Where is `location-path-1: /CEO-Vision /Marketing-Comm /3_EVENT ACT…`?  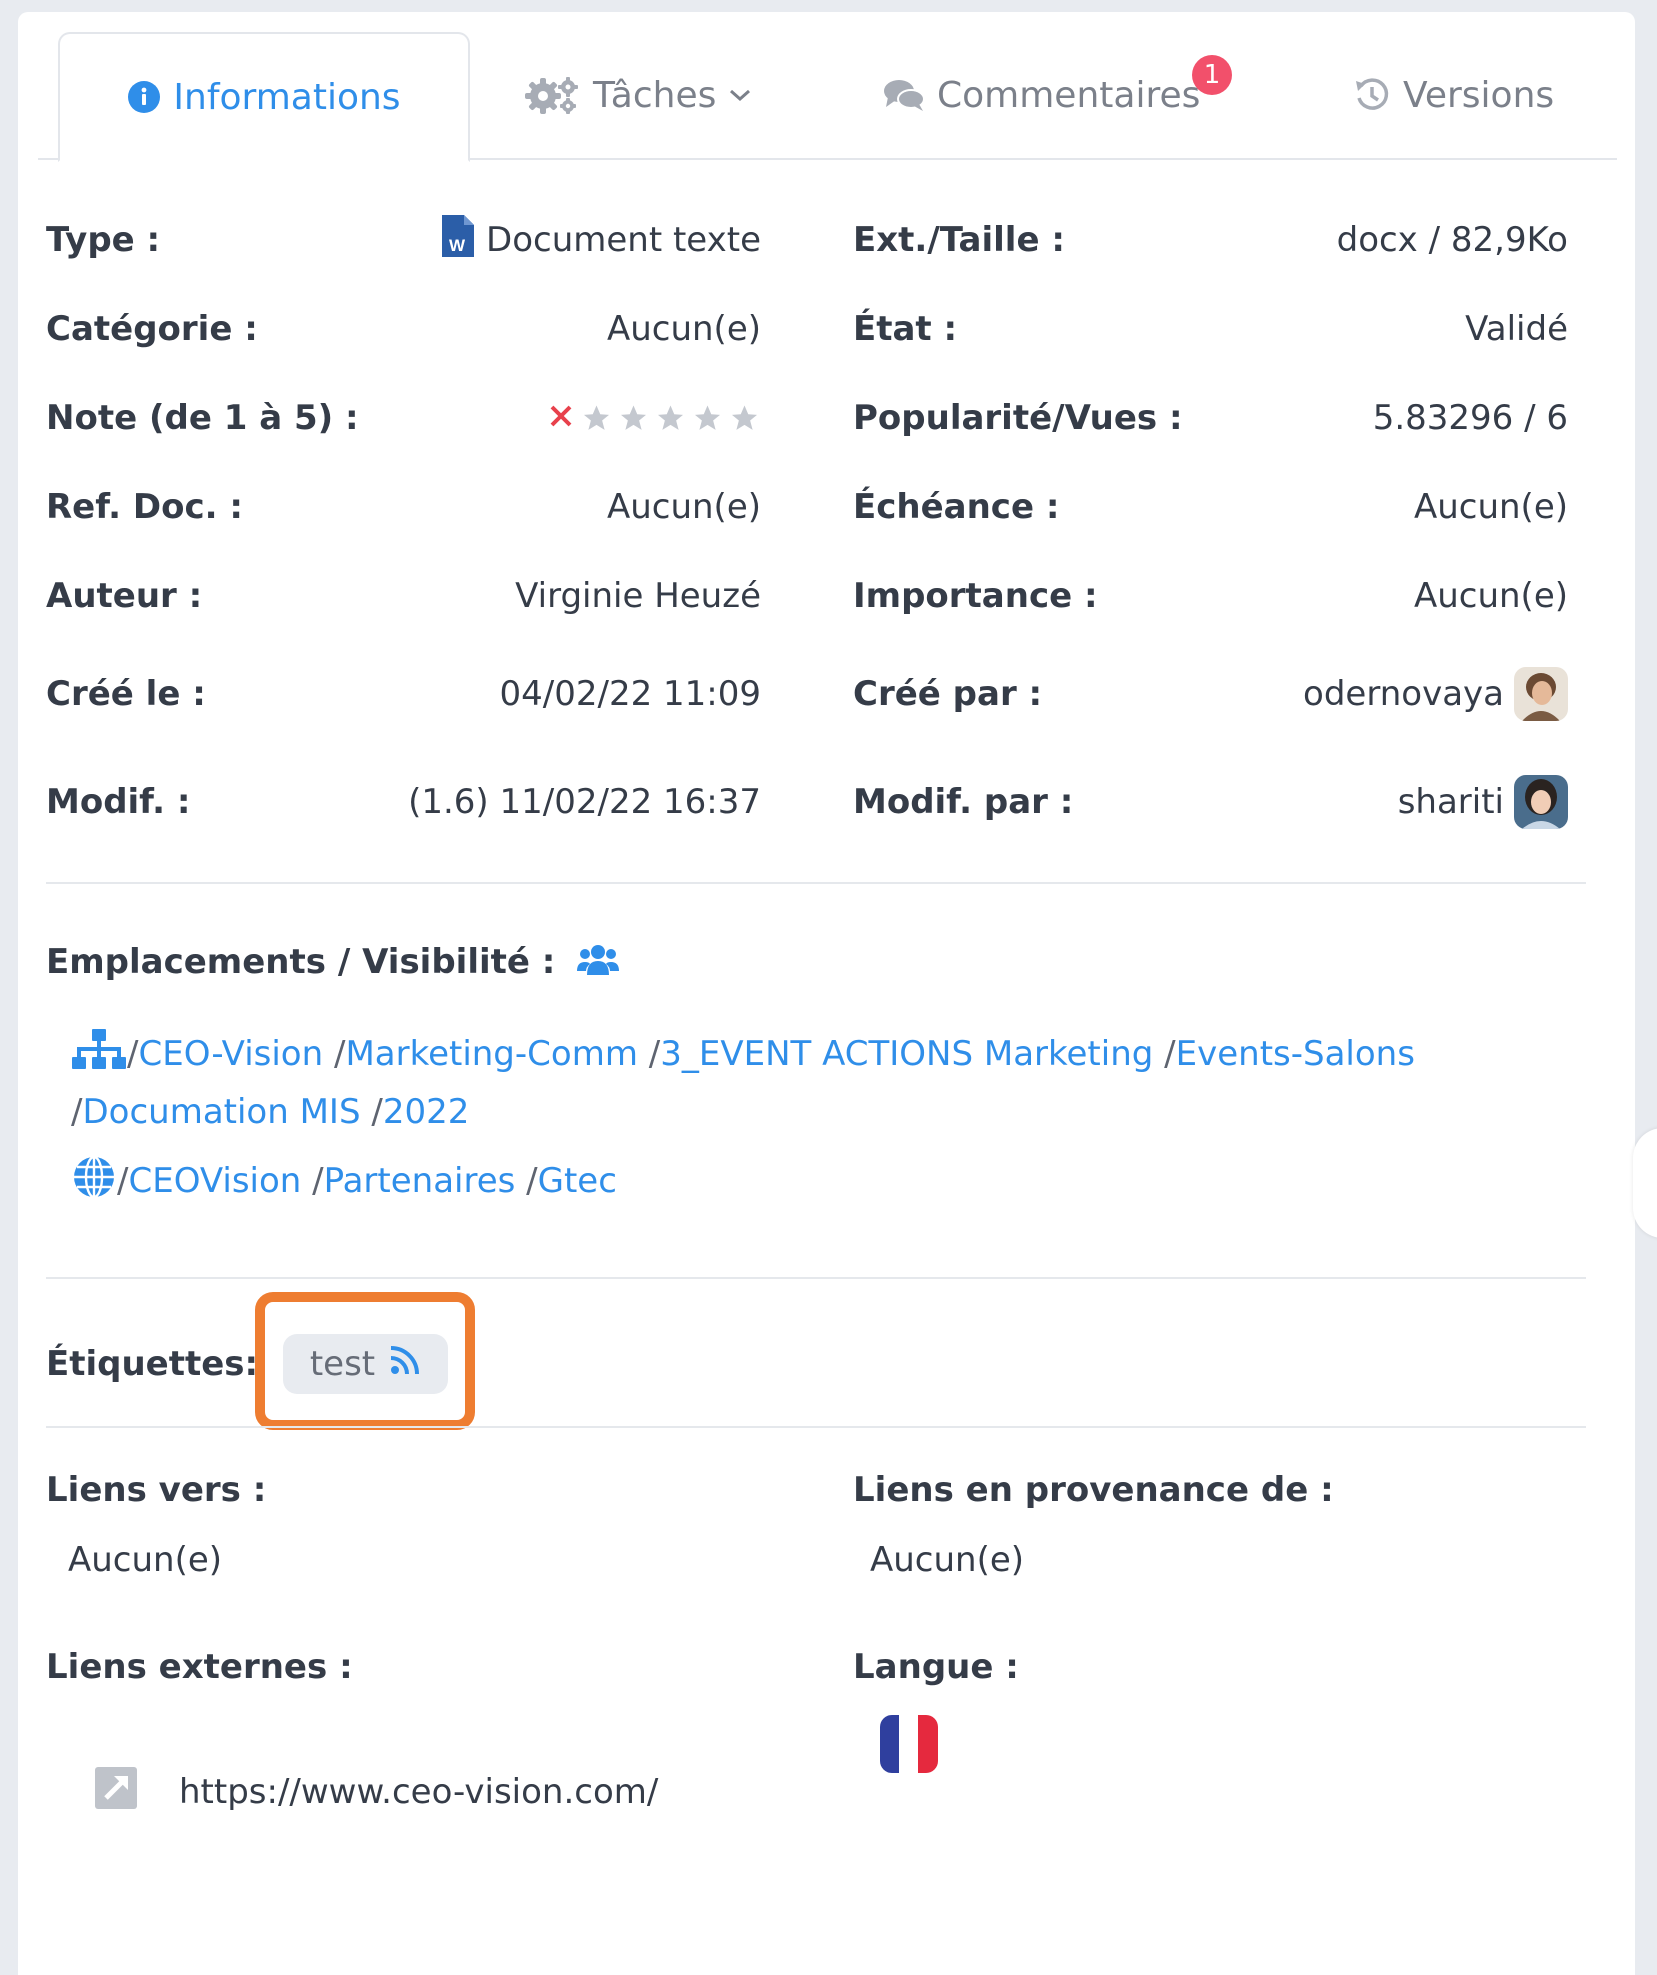 location-path-1: /CEO-Vision /Marketing-Comm /3_EVENT ACT… is located at coordinates (821, 1082).